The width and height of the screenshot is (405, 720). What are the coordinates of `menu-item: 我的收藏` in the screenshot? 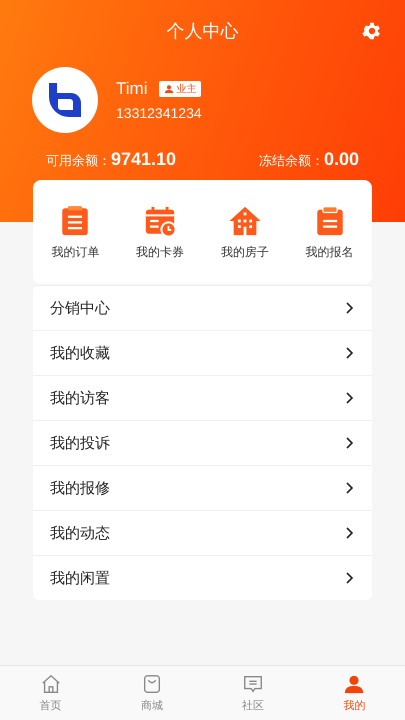 It's located at (202, 352).